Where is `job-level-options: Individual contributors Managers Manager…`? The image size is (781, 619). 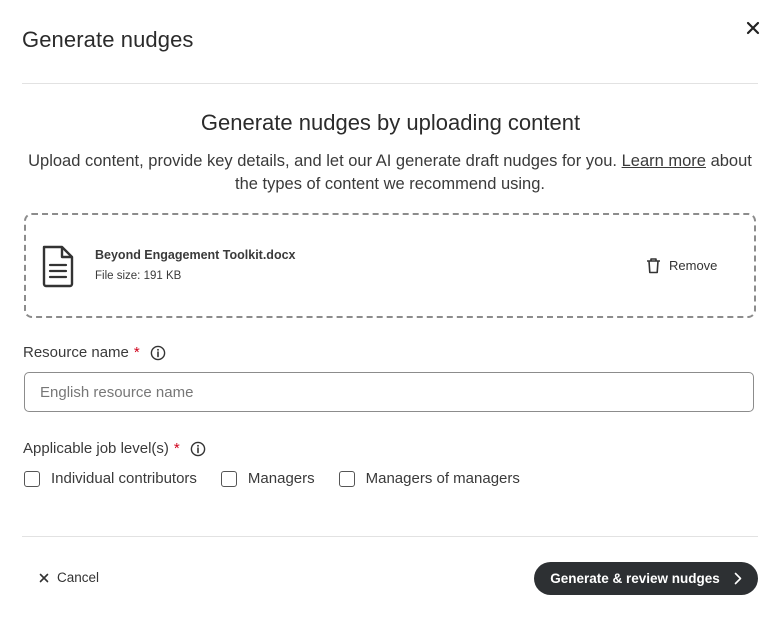
job-level-options: Individual contributors Managers Manager… is located at coordinates (272, 478).